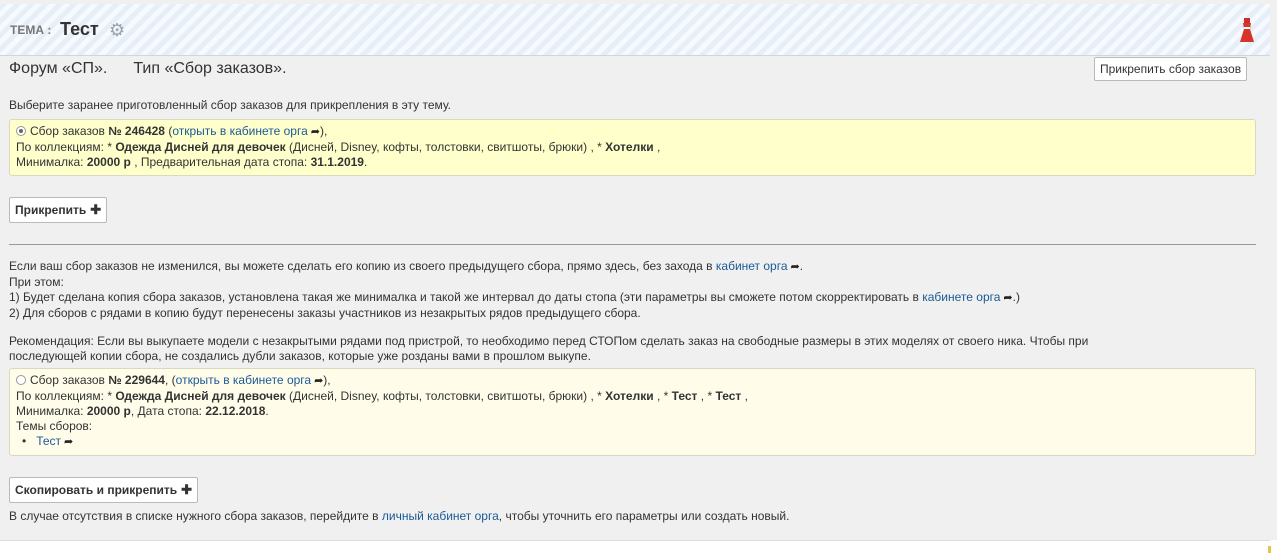  What do you see at coordinates (136, 380) in the screenshot?
I see `order-number: № 229644` at bounding box center [136, 380].